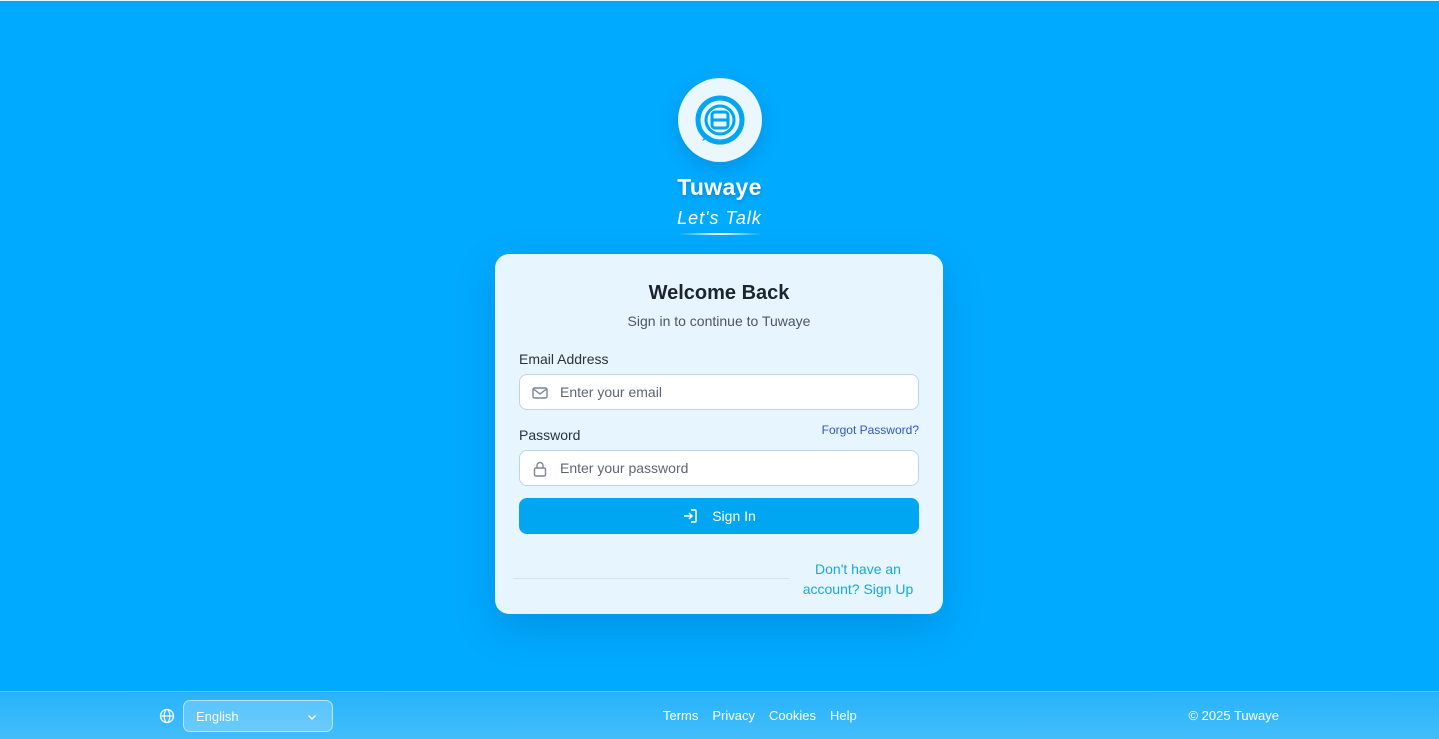 This screenshot has width=1439, height=739. What do you see at coordinates (843, 715) in the screenshot?
I see `footer-link-help: Help` at bounding box center [843, 715].